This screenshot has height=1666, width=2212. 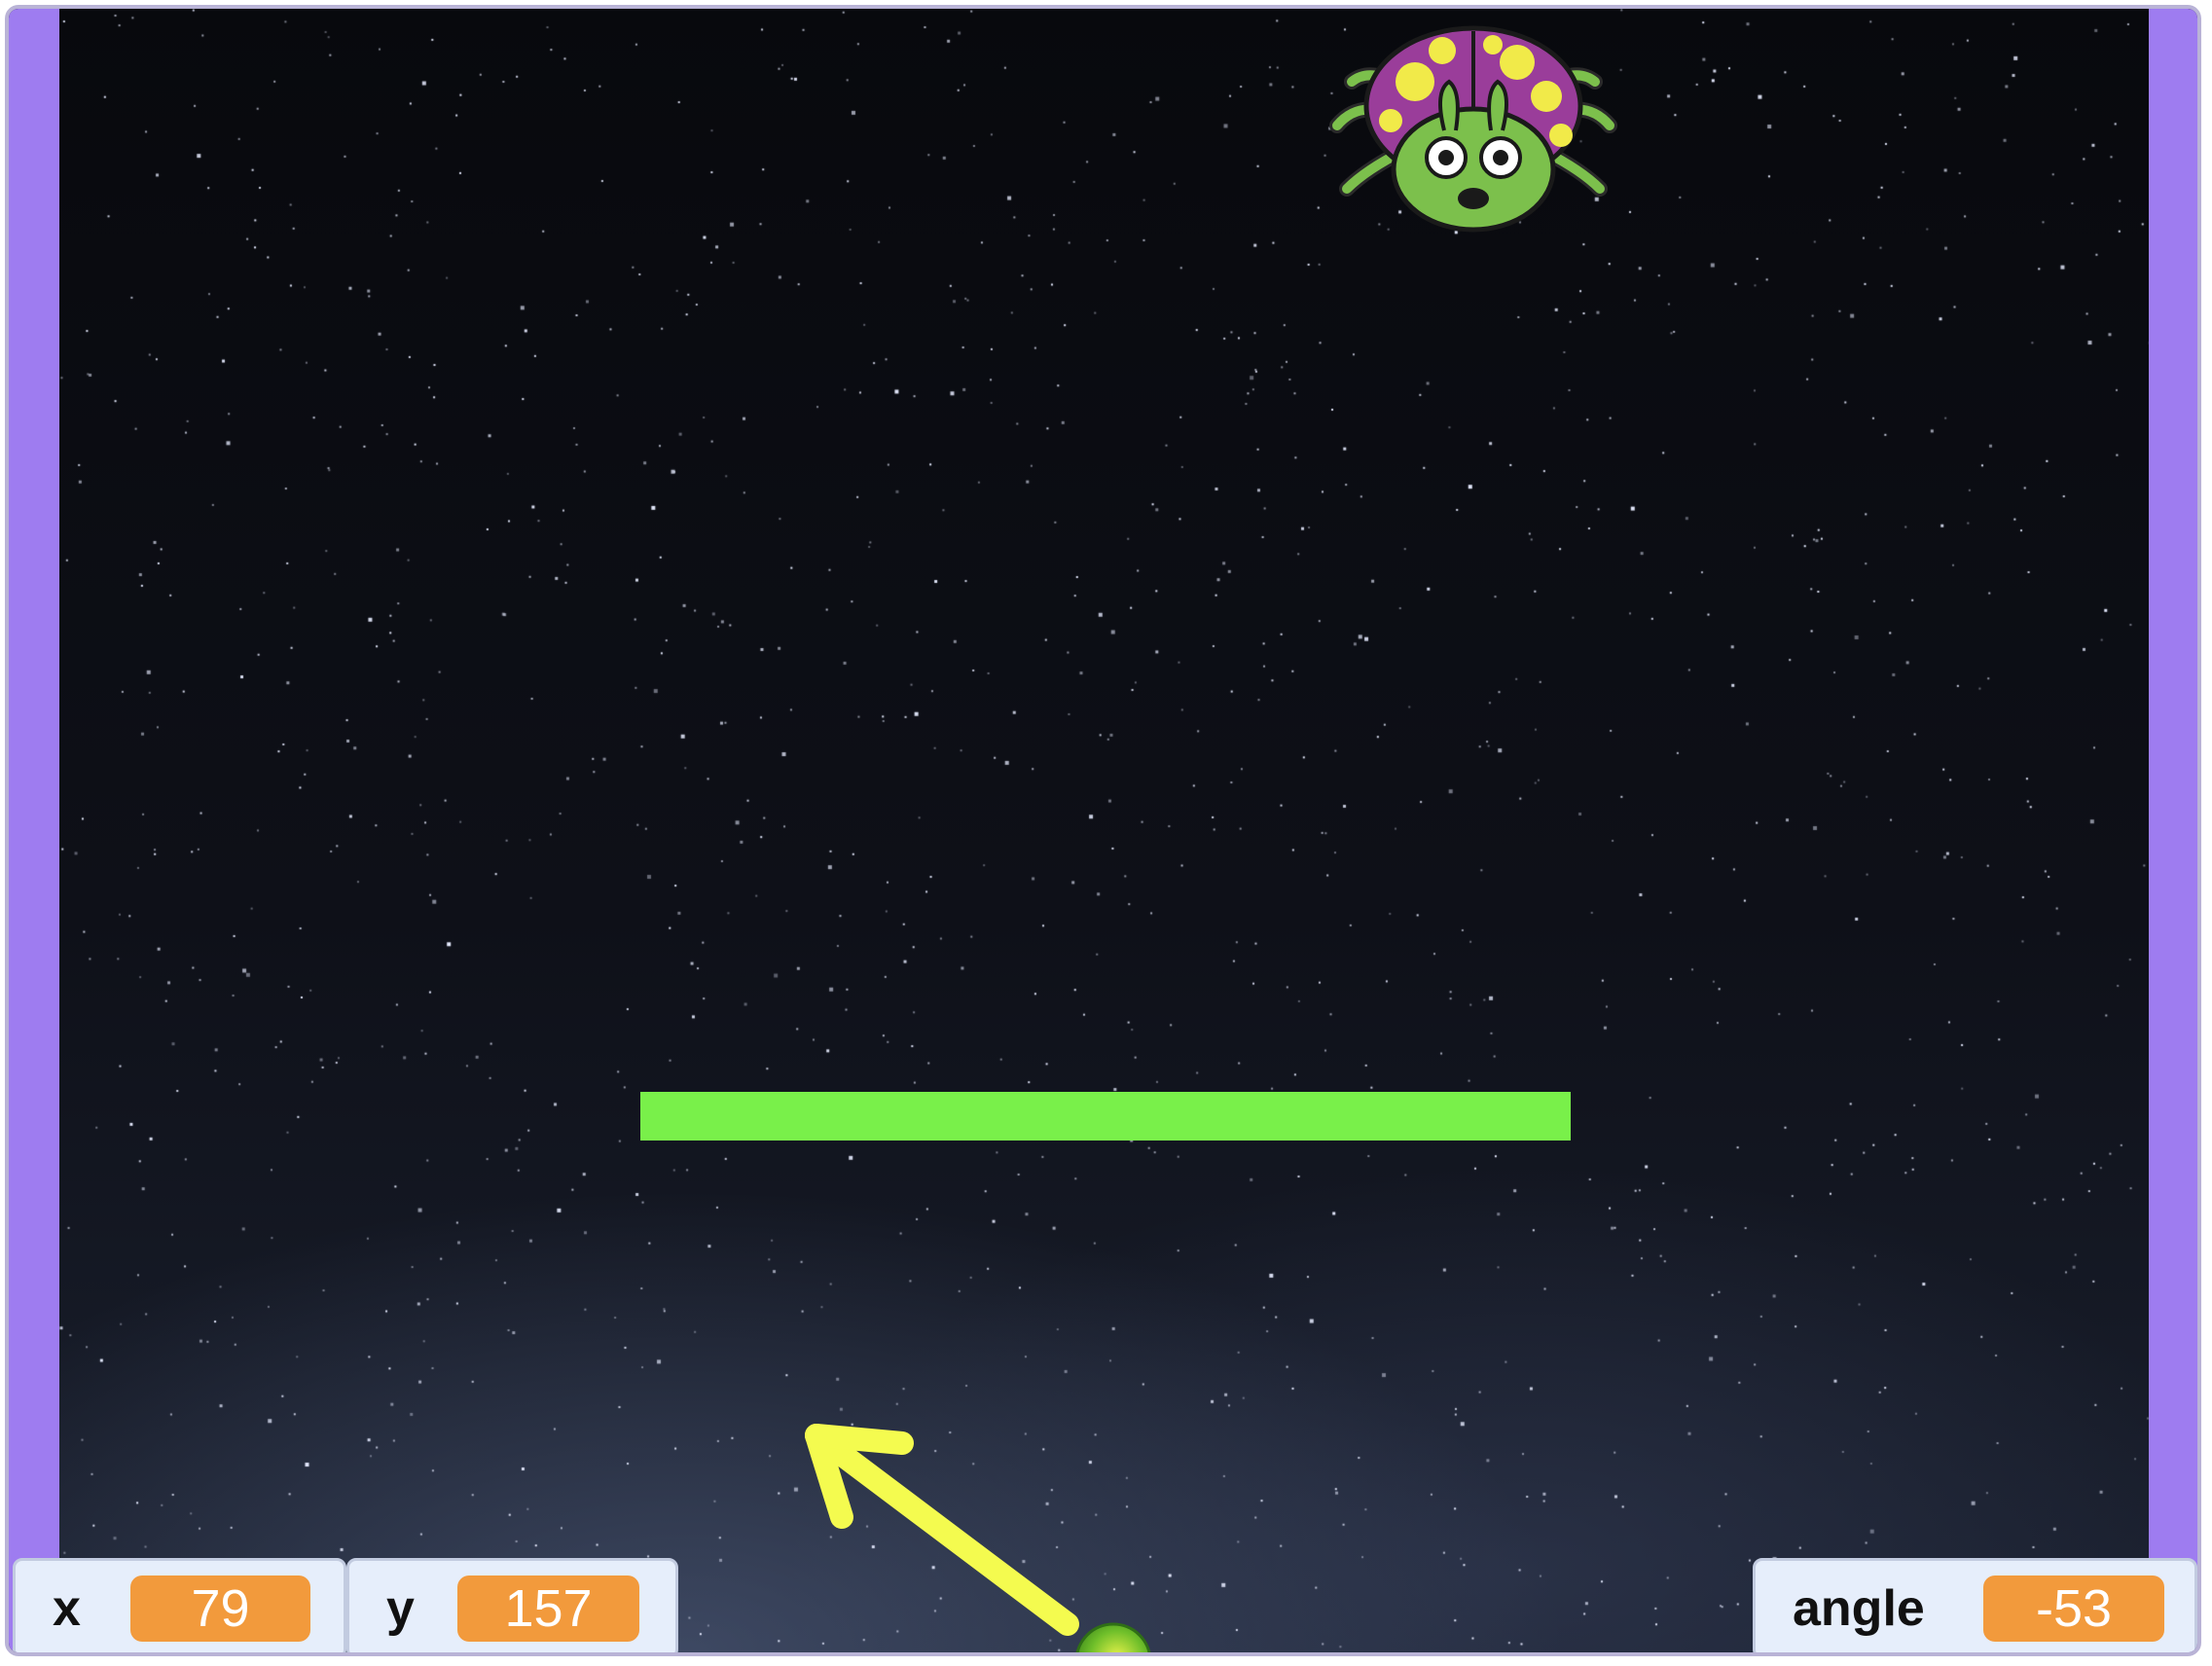 What do you see at coordinates (401, 1608) in the screenshot?
I see `y-monitor-label: y` at bounding box center [401, 1608].